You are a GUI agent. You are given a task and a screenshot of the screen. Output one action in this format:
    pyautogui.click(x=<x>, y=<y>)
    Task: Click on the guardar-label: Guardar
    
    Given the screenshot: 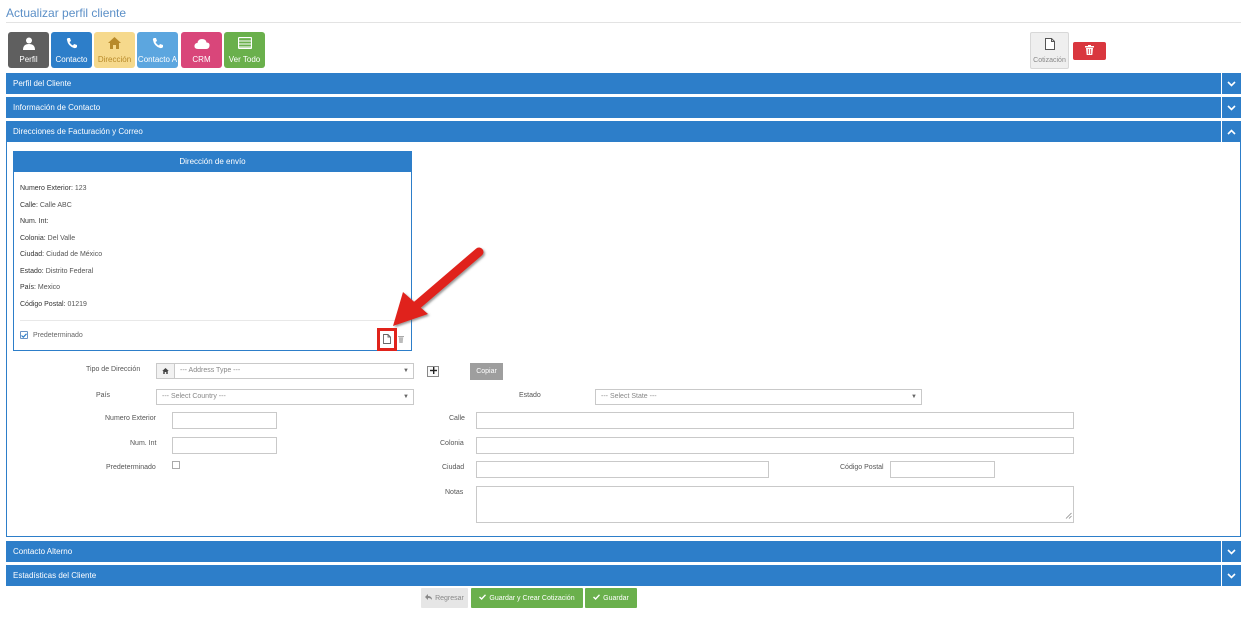 What is the action you would take?
    pyautogui.click(x=616, y=598)
    